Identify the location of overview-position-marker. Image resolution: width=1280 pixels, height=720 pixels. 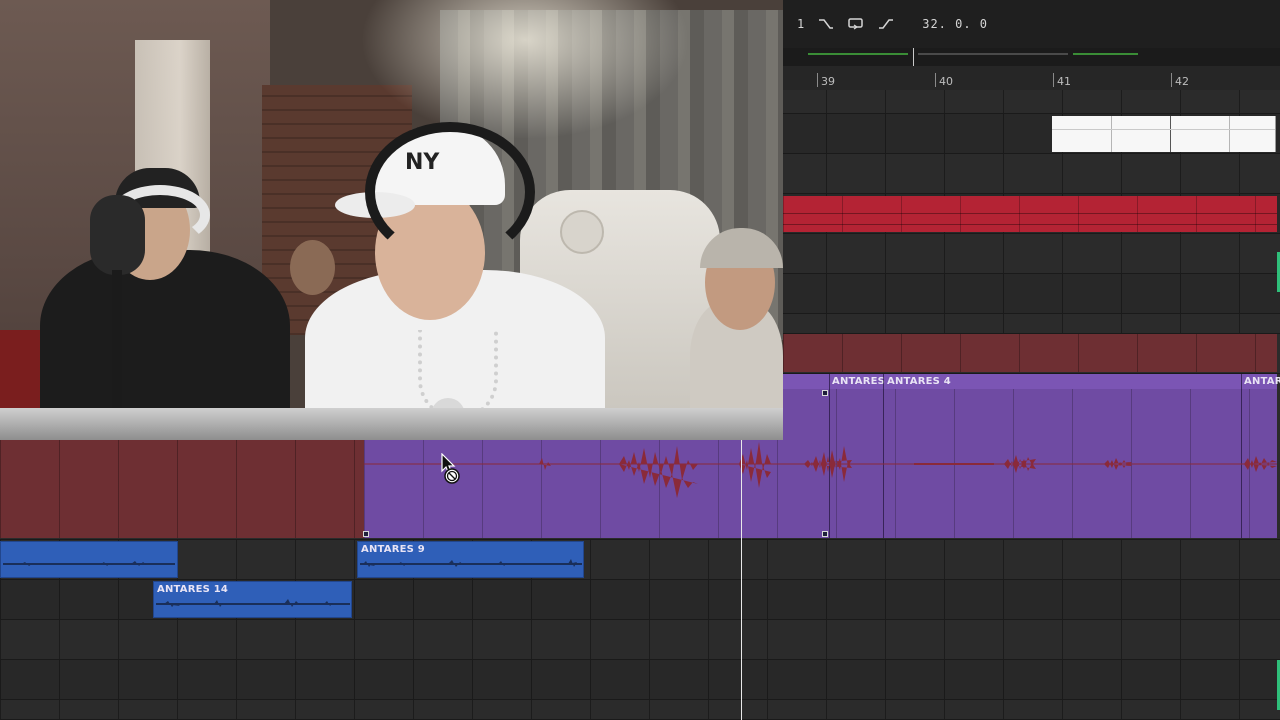
(913, 57).